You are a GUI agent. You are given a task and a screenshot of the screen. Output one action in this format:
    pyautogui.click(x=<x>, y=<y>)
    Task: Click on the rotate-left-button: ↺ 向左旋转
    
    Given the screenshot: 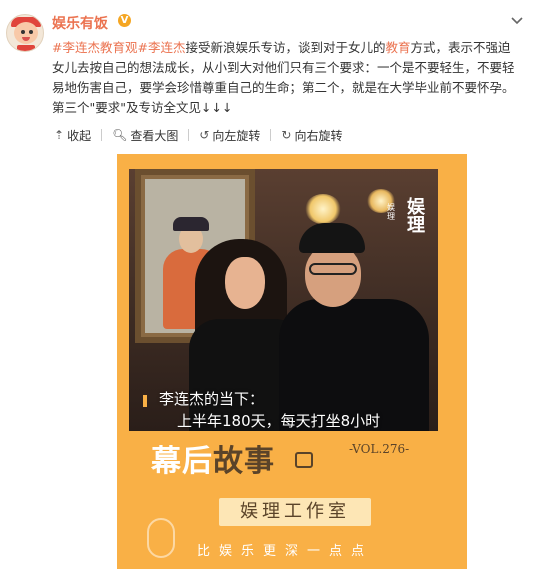 What is the action you would take?
    pyautogui.click(x=229, y=135)
    